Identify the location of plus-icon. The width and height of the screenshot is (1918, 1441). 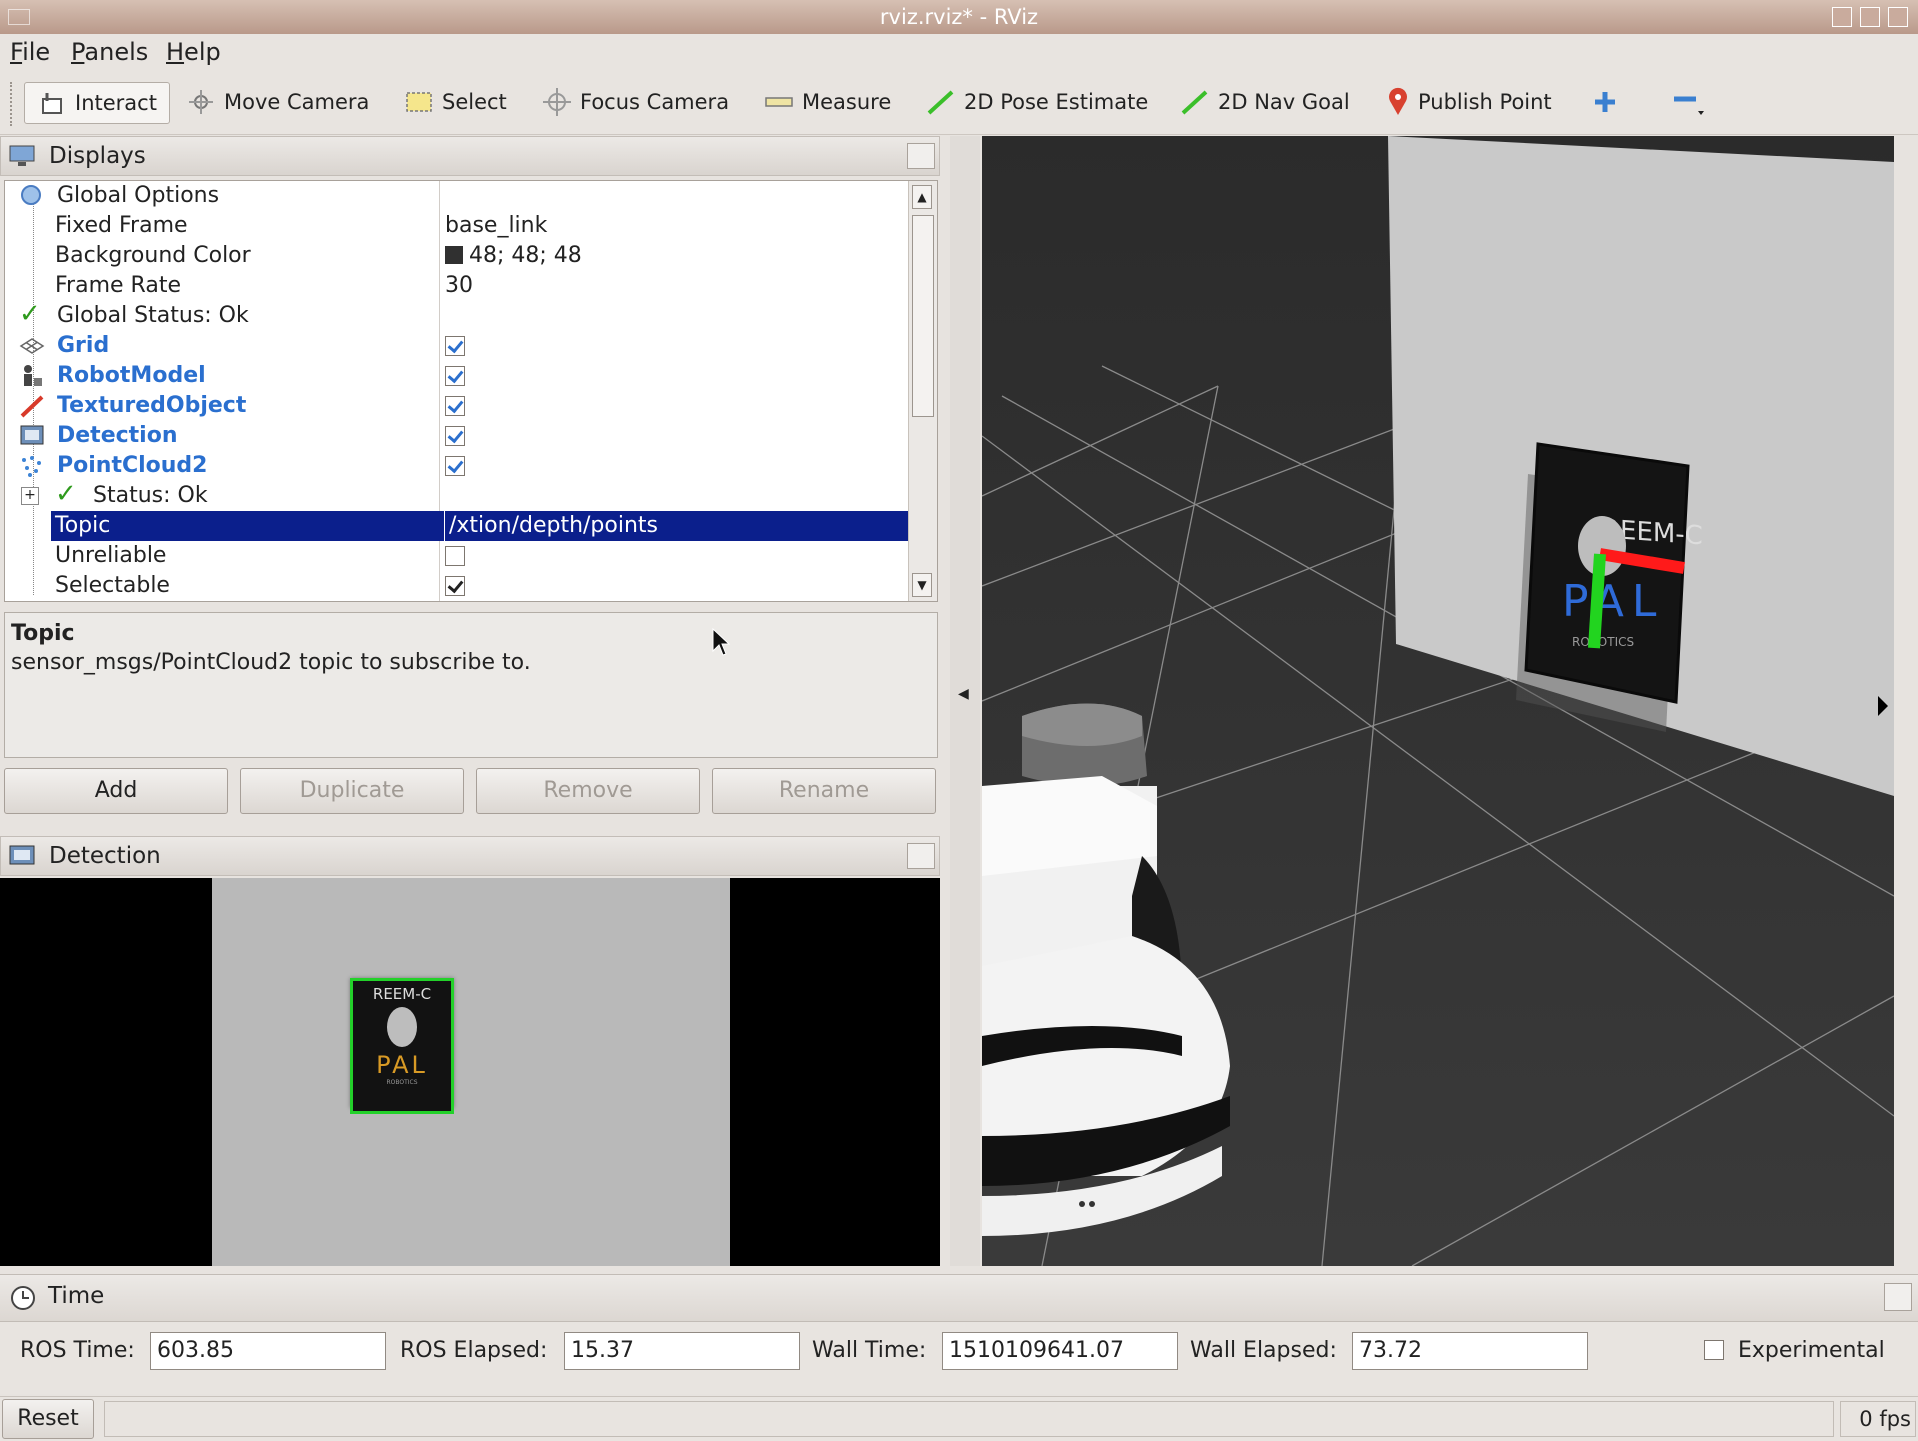
(1605, 102).